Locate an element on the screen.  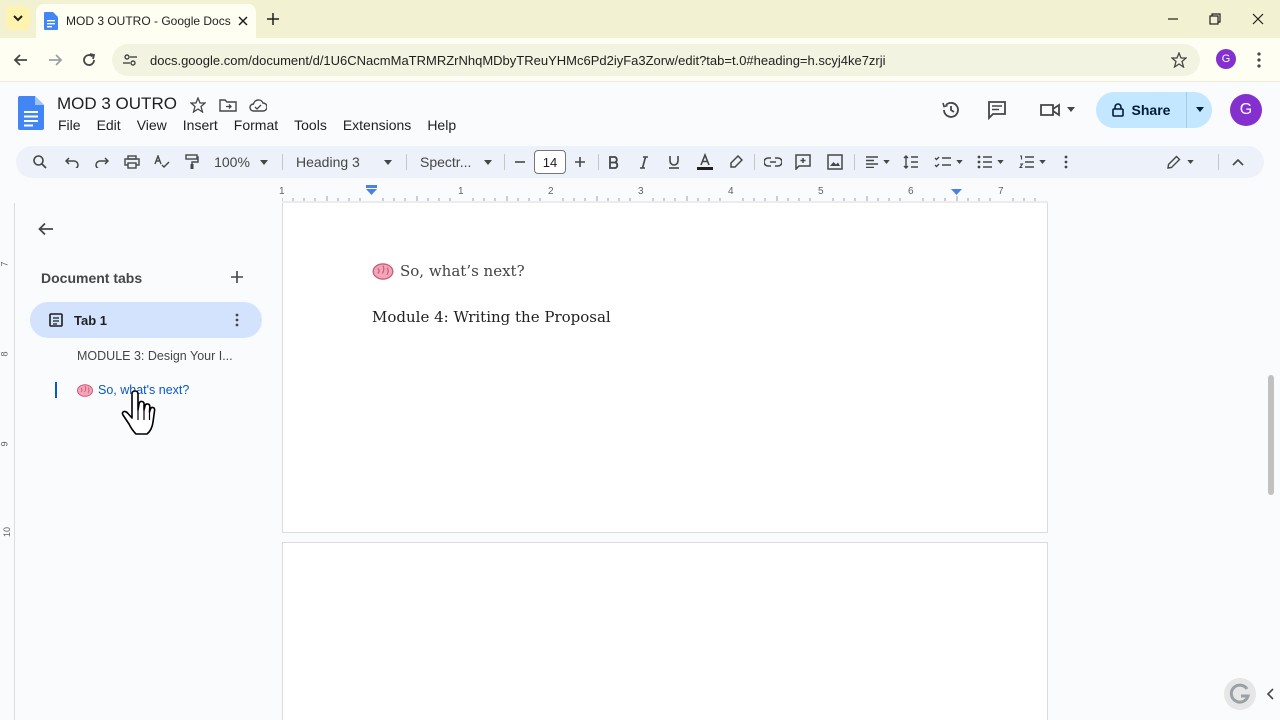
hide-menus-button is located at coordinates (1238, 162).